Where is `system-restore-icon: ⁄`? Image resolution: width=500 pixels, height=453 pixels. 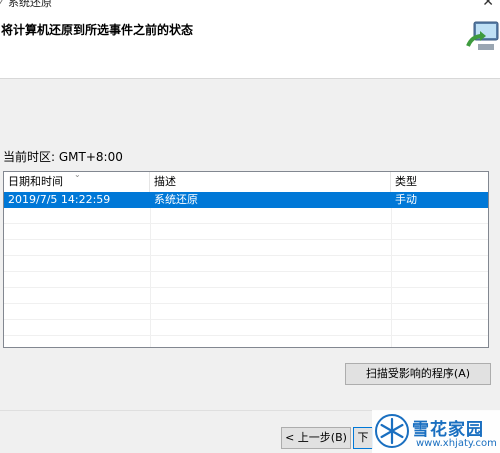
system-restore-icon: ⁄ is located at coordinates (1, 4).